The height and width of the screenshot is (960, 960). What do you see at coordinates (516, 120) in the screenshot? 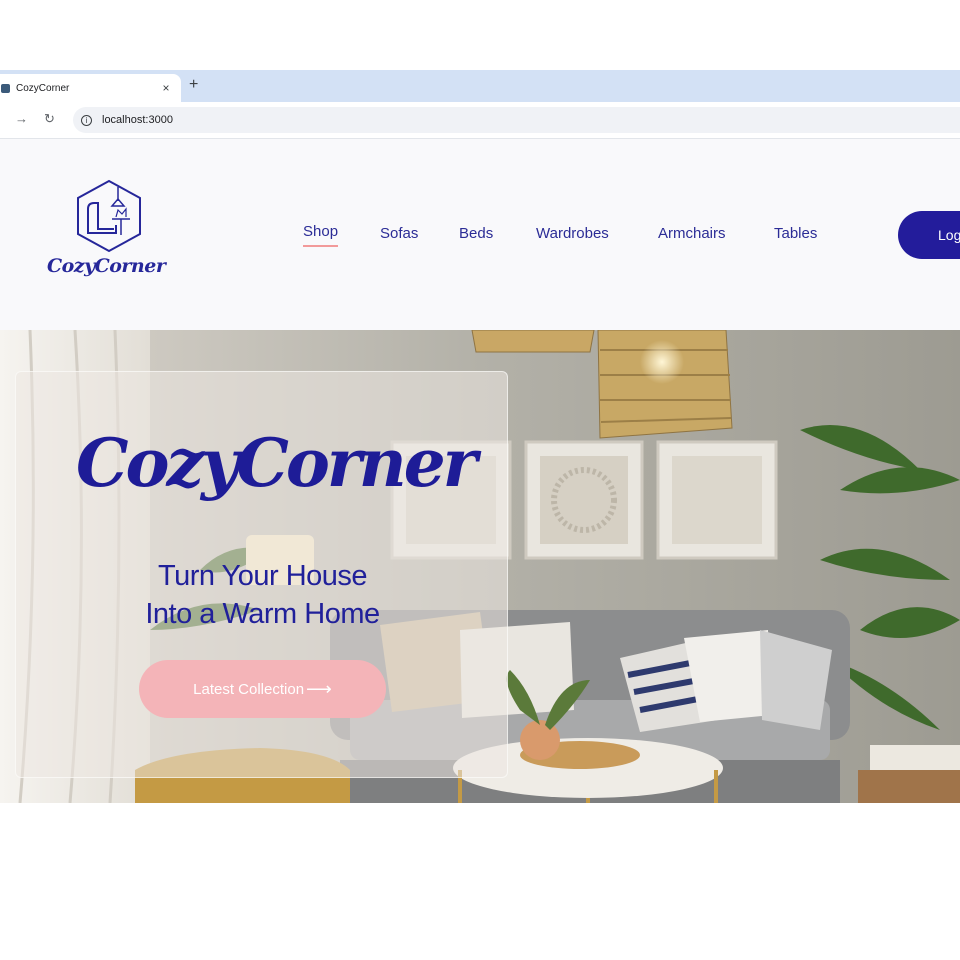
I see `address-bar: i localhost:3000` at bounding box center [516, 120].